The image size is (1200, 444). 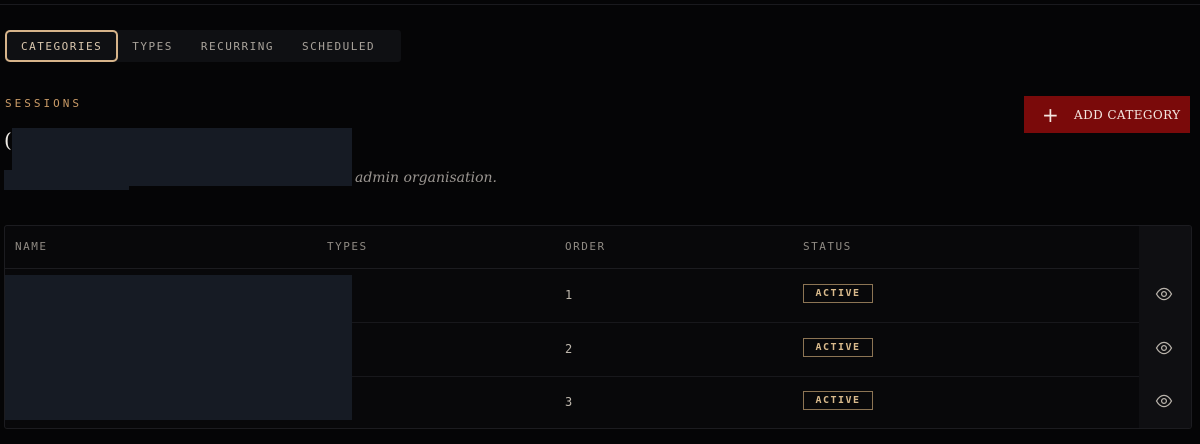 I want to click on redacted-name-cells, so click(x=178, y=347).